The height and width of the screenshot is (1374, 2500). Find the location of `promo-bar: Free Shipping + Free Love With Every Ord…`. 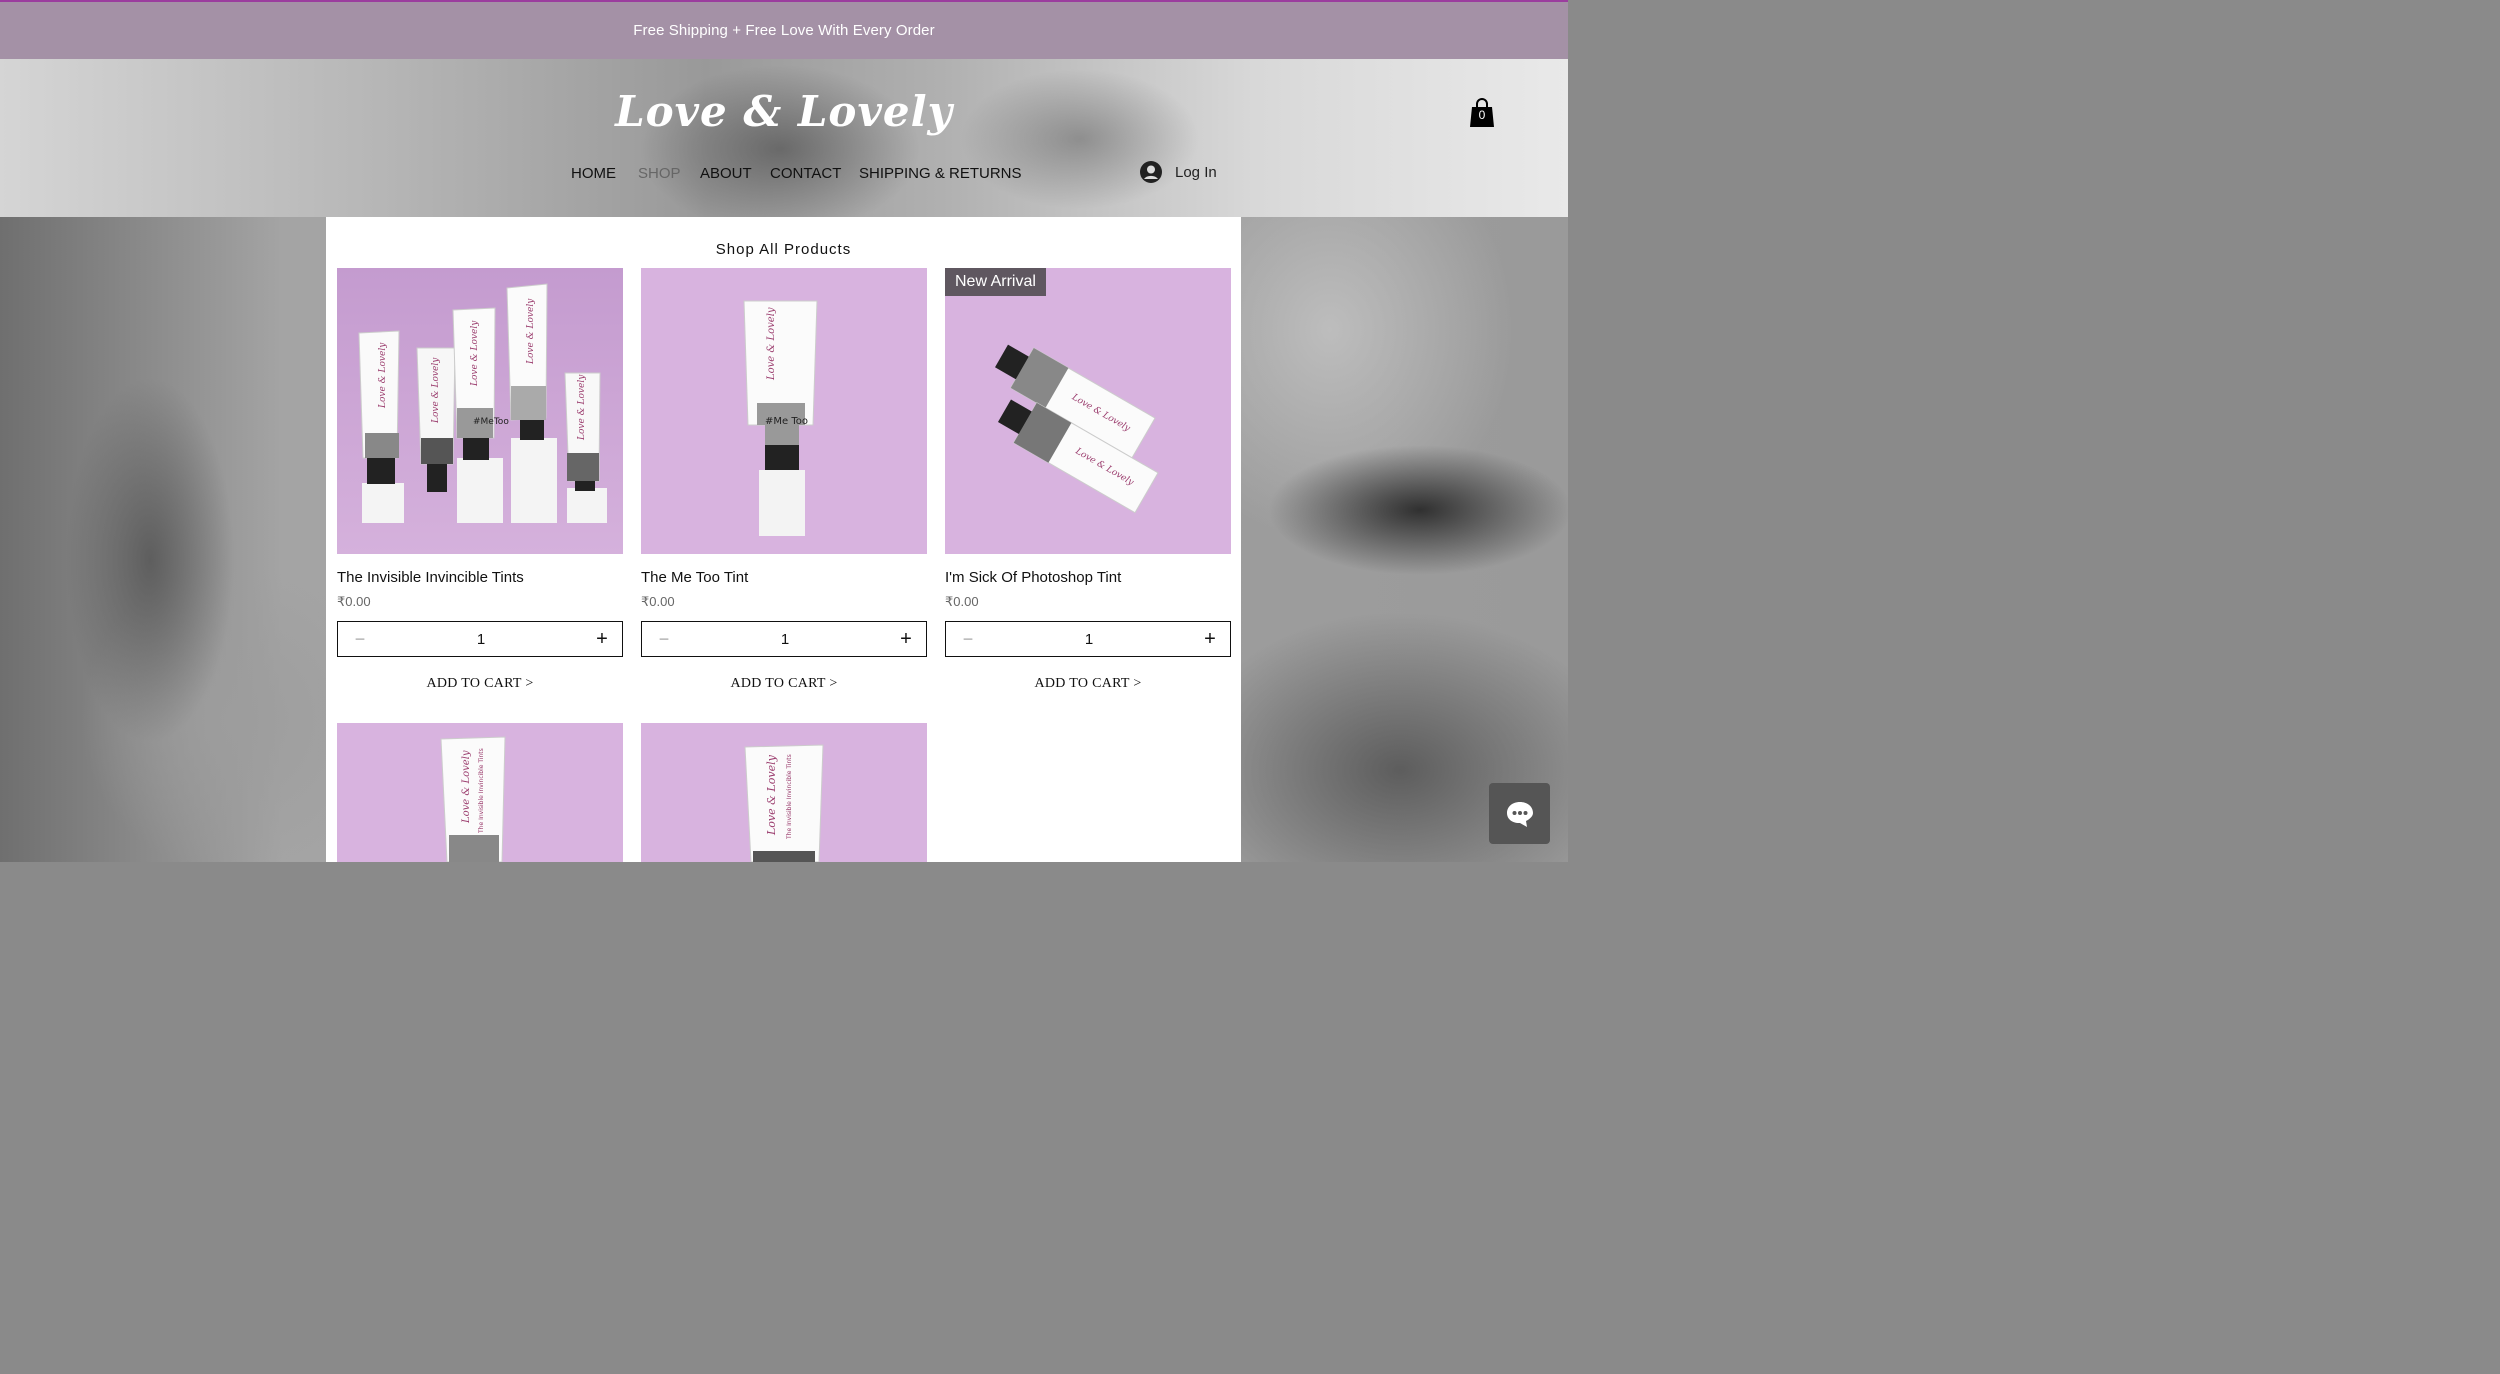

promo-bar: Free Shipping + Free Love With Every Ord… is located at coordinates (784, 29).